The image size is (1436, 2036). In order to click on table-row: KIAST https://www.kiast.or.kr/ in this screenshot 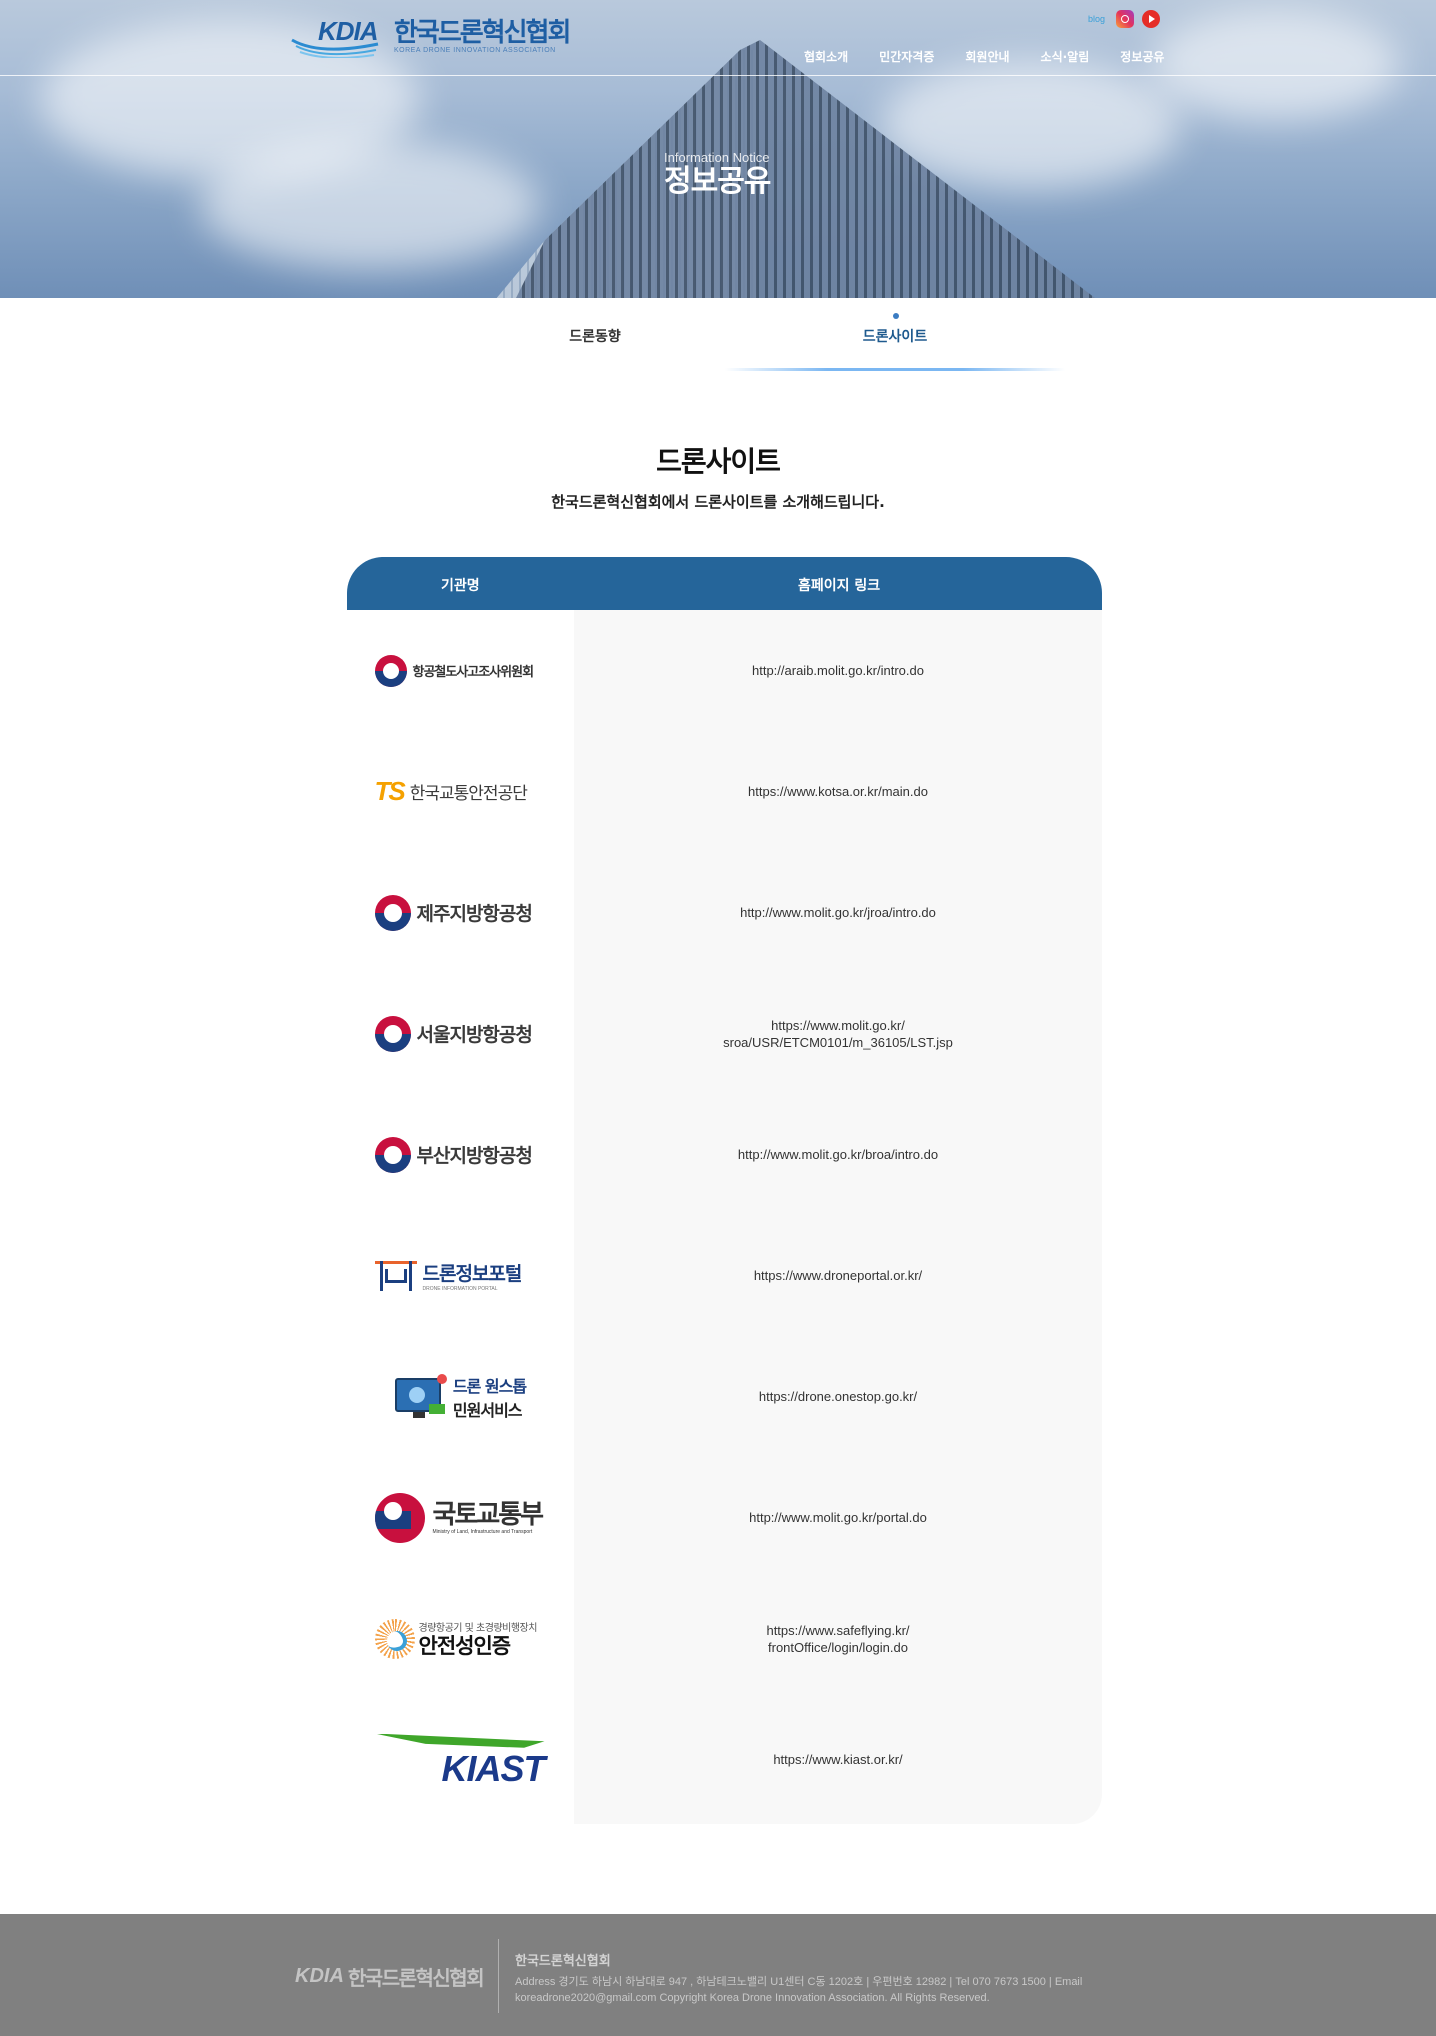, I will do `click(724, 1759)`.